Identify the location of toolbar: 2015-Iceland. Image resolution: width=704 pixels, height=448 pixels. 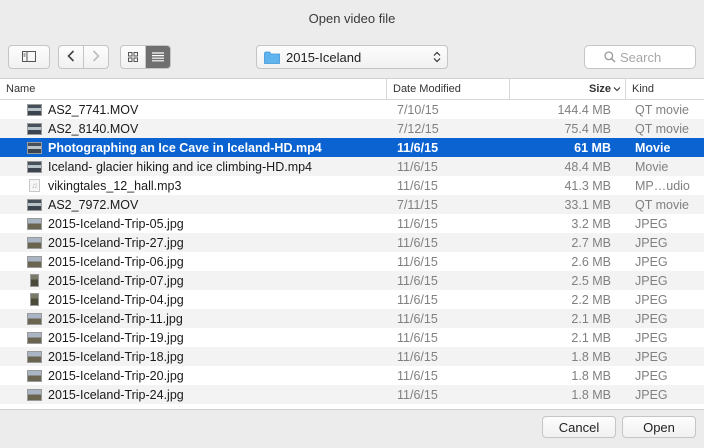
(352, 59).